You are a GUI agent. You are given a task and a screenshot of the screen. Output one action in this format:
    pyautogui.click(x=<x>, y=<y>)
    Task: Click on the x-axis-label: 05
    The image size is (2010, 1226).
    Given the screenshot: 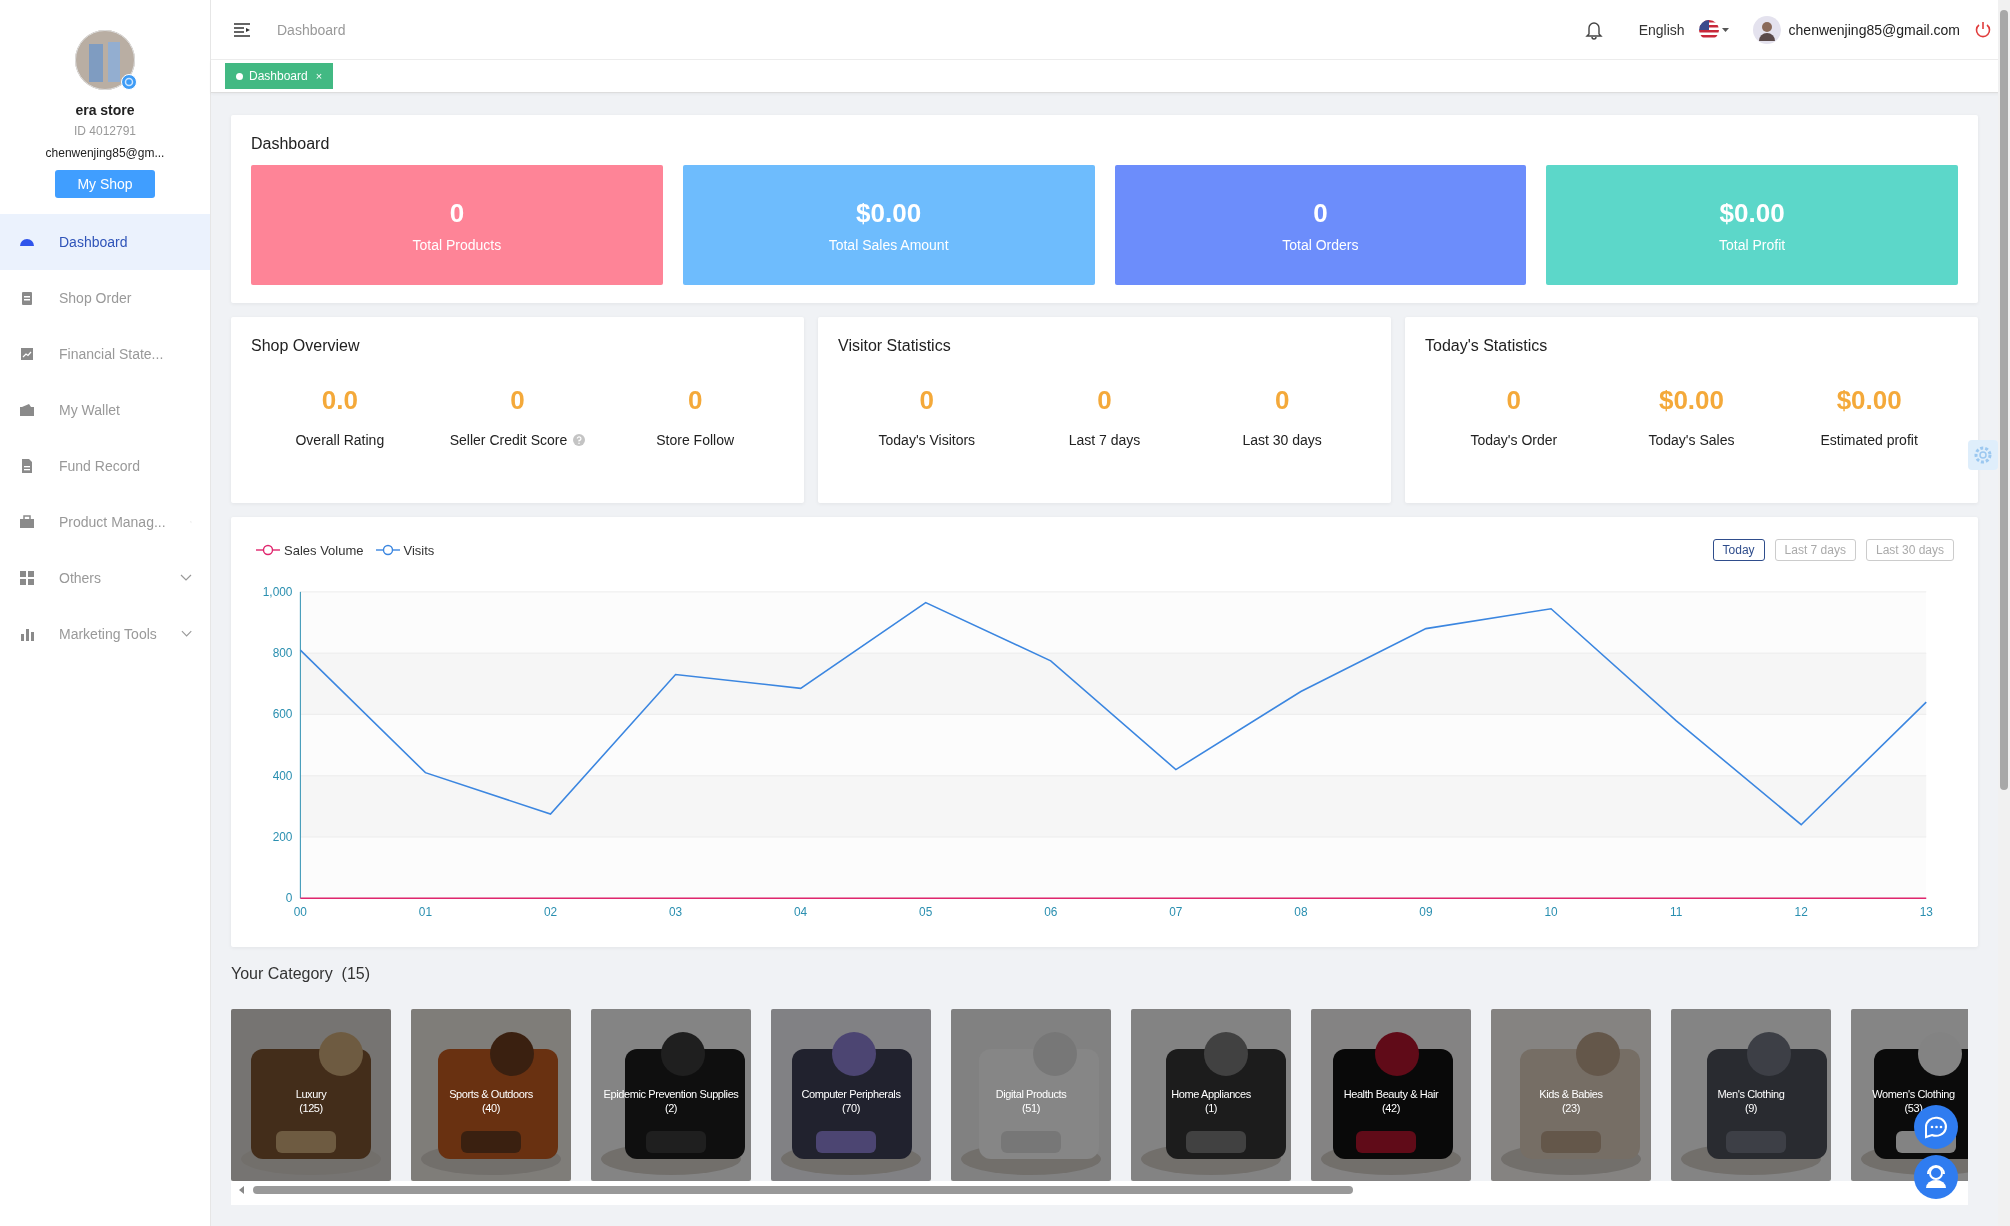 What is the action you would take?
    pyautogui.click(x=926, y=912)
    